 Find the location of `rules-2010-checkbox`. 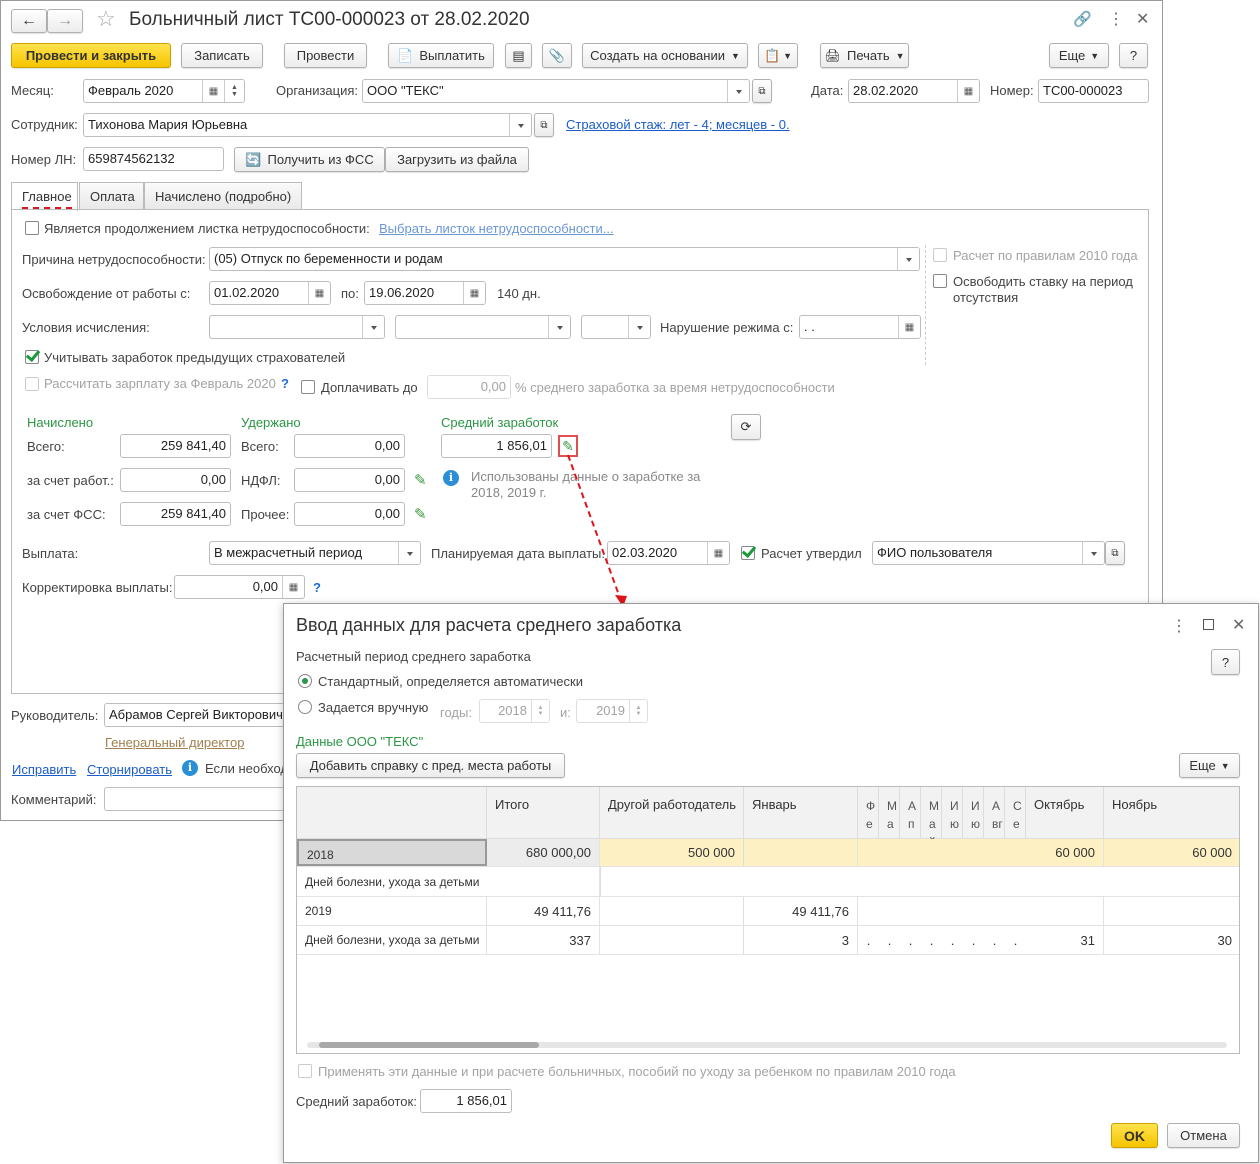

rules-2010-checkbox is located at coordinates (940, 255).